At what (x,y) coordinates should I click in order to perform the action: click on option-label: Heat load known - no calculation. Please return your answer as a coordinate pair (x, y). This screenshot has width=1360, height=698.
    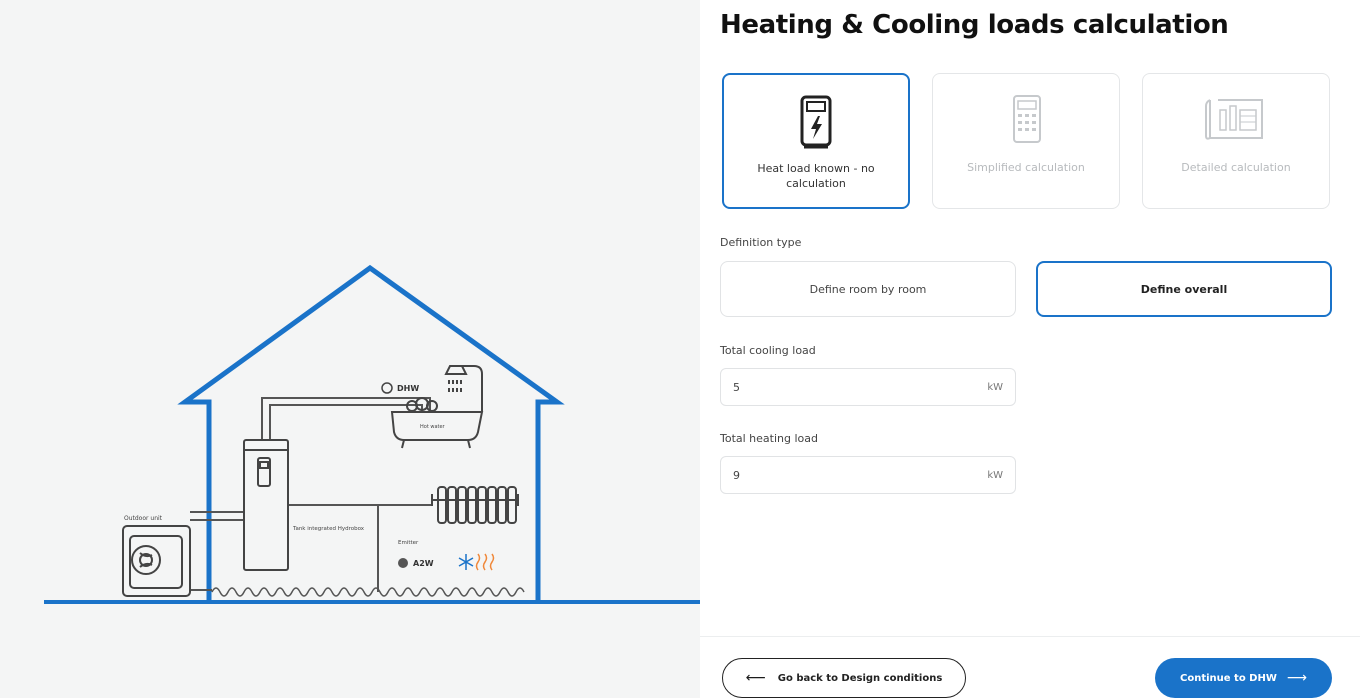
    Looking at the image, I should click on (816, 176).